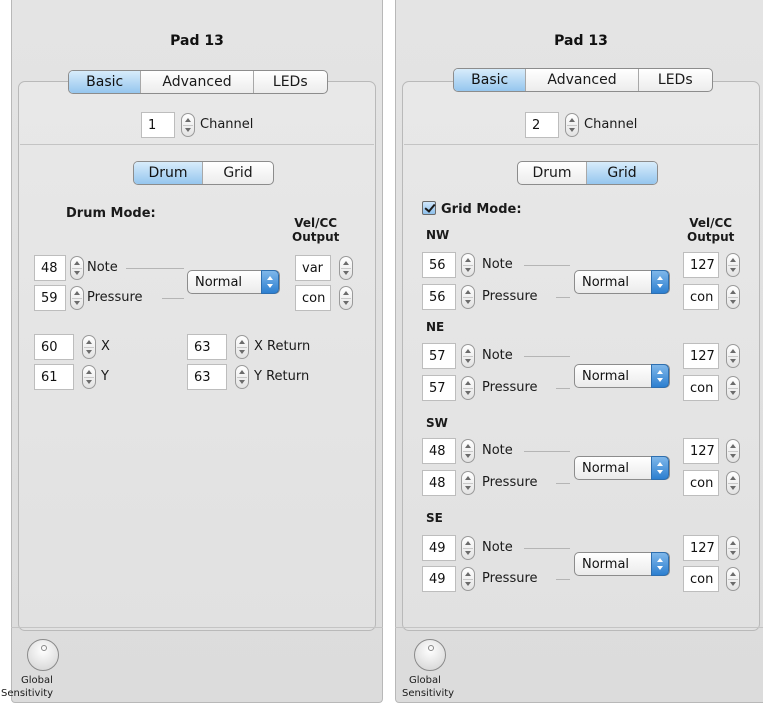  What do you see at coordinates (89, 377) in the screenshot?
I see `y-stepper` at bounding box center [89, 377].